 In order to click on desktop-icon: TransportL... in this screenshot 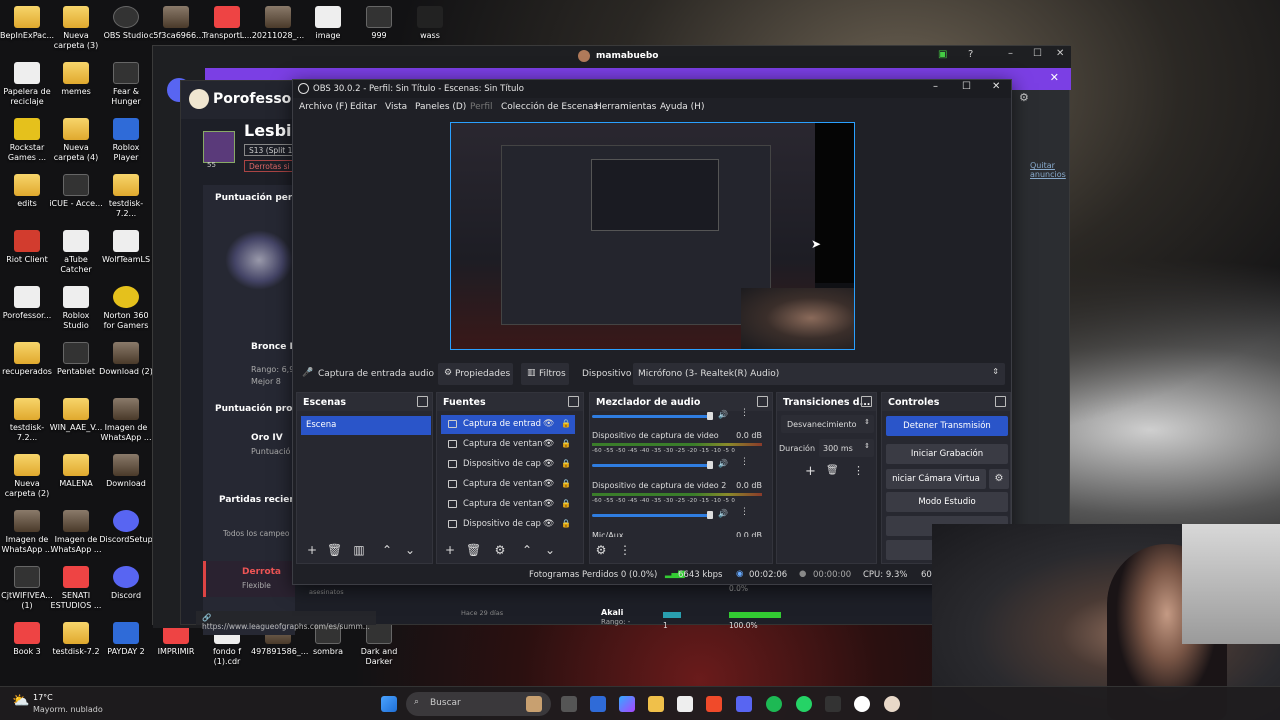, I will do `click(227, 23)`.